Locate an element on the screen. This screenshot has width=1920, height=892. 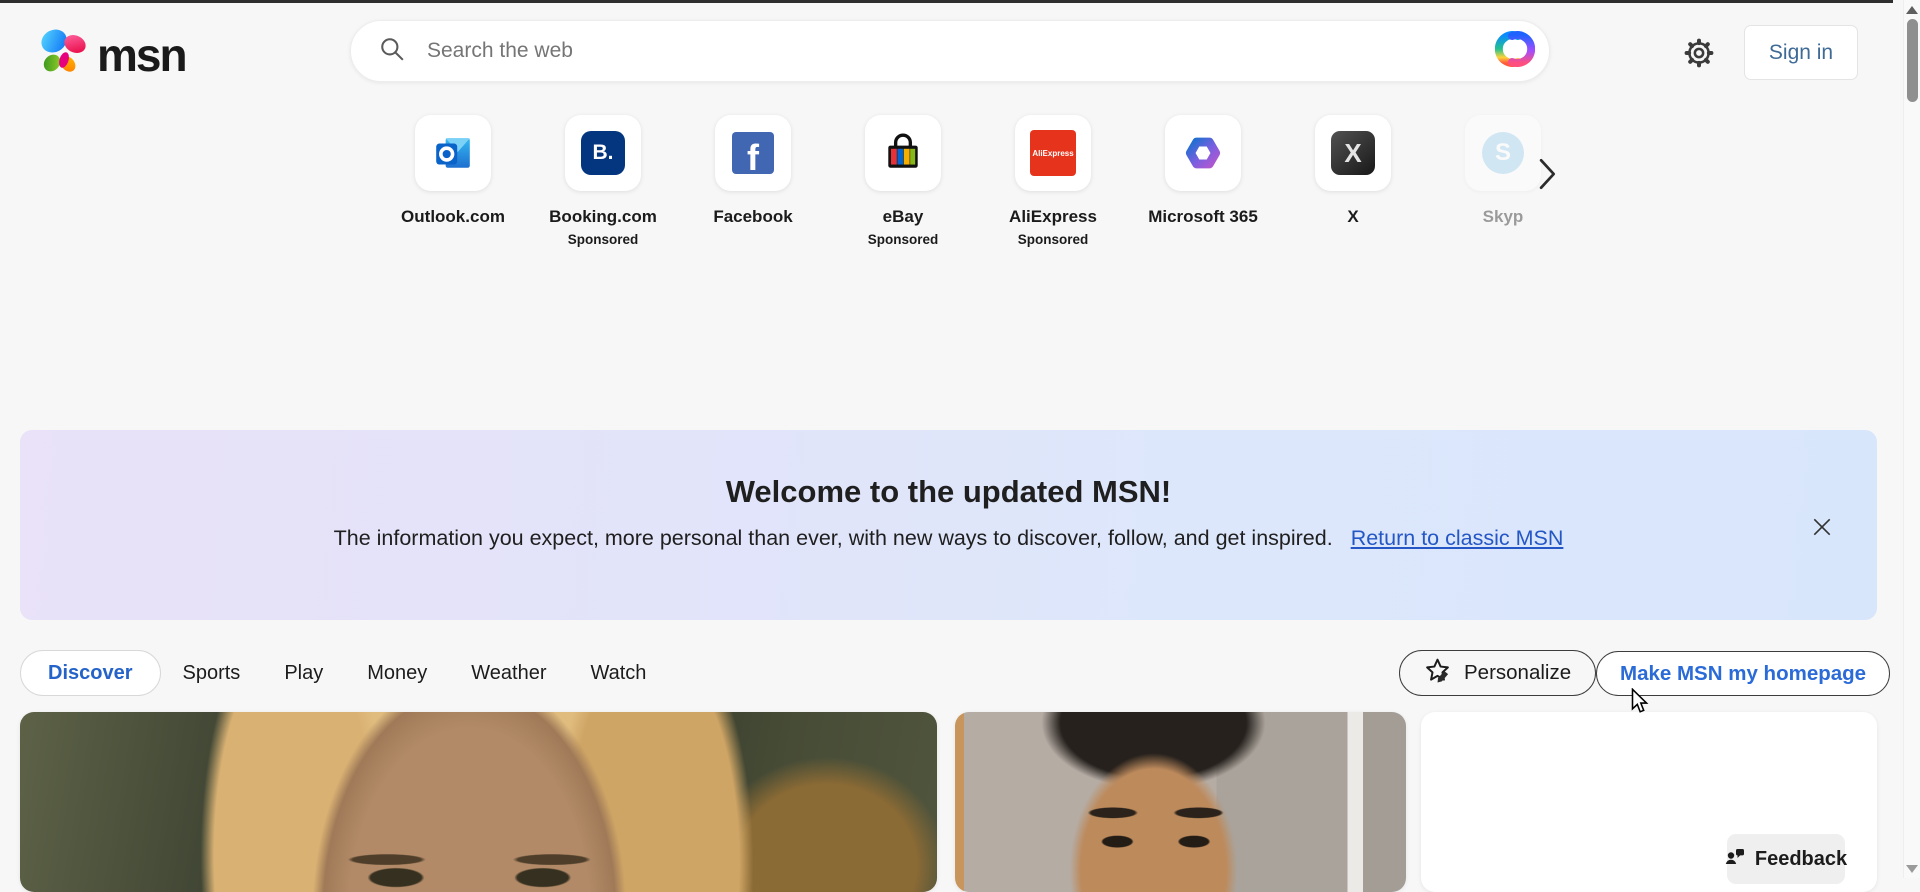
boy-photo-image is located at coordinates (1180, 802).